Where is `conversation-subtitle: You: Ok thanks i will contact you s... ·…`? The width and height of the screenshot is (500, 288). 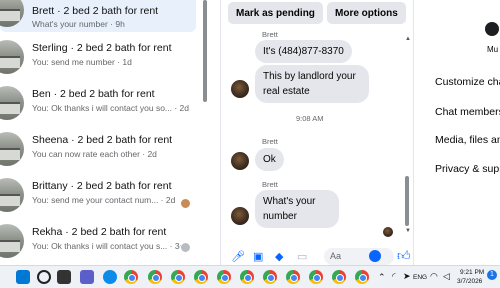
conversation-subtitle: You: Ok thanks i will contact you s... ·… is located at coordinates (108, 246).